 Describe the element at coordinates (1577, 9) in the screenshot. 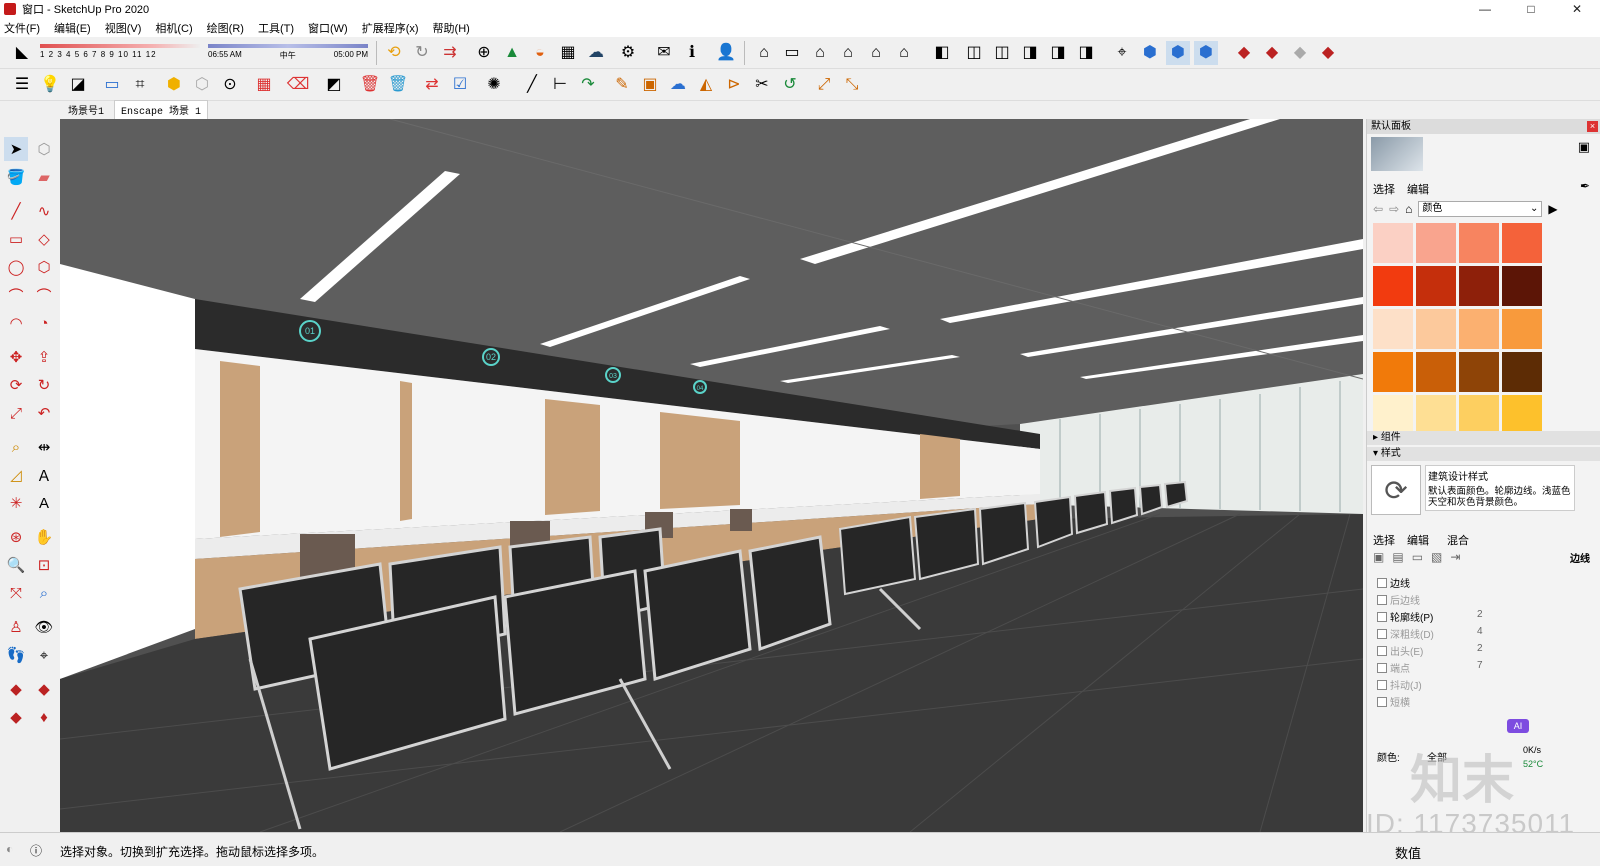

I see `close-button: ✕` at that location.